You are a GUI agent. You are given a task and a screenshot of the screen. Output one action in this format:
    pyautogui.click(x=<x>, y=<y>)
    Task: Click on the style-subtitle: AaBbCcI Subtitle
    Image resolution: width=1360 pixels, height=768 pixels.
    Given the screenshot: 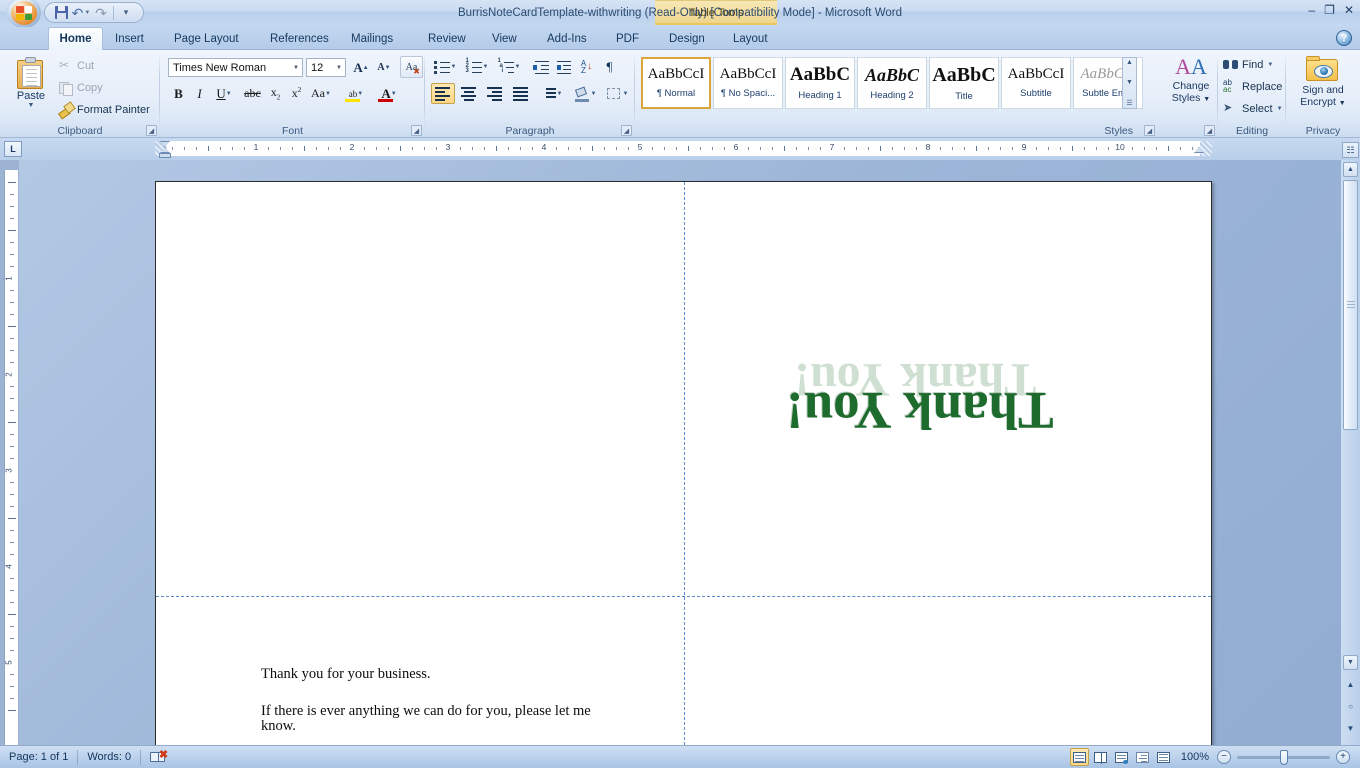 What is the action you would take?
    pyautogui.click(x=1036, y=83)
    